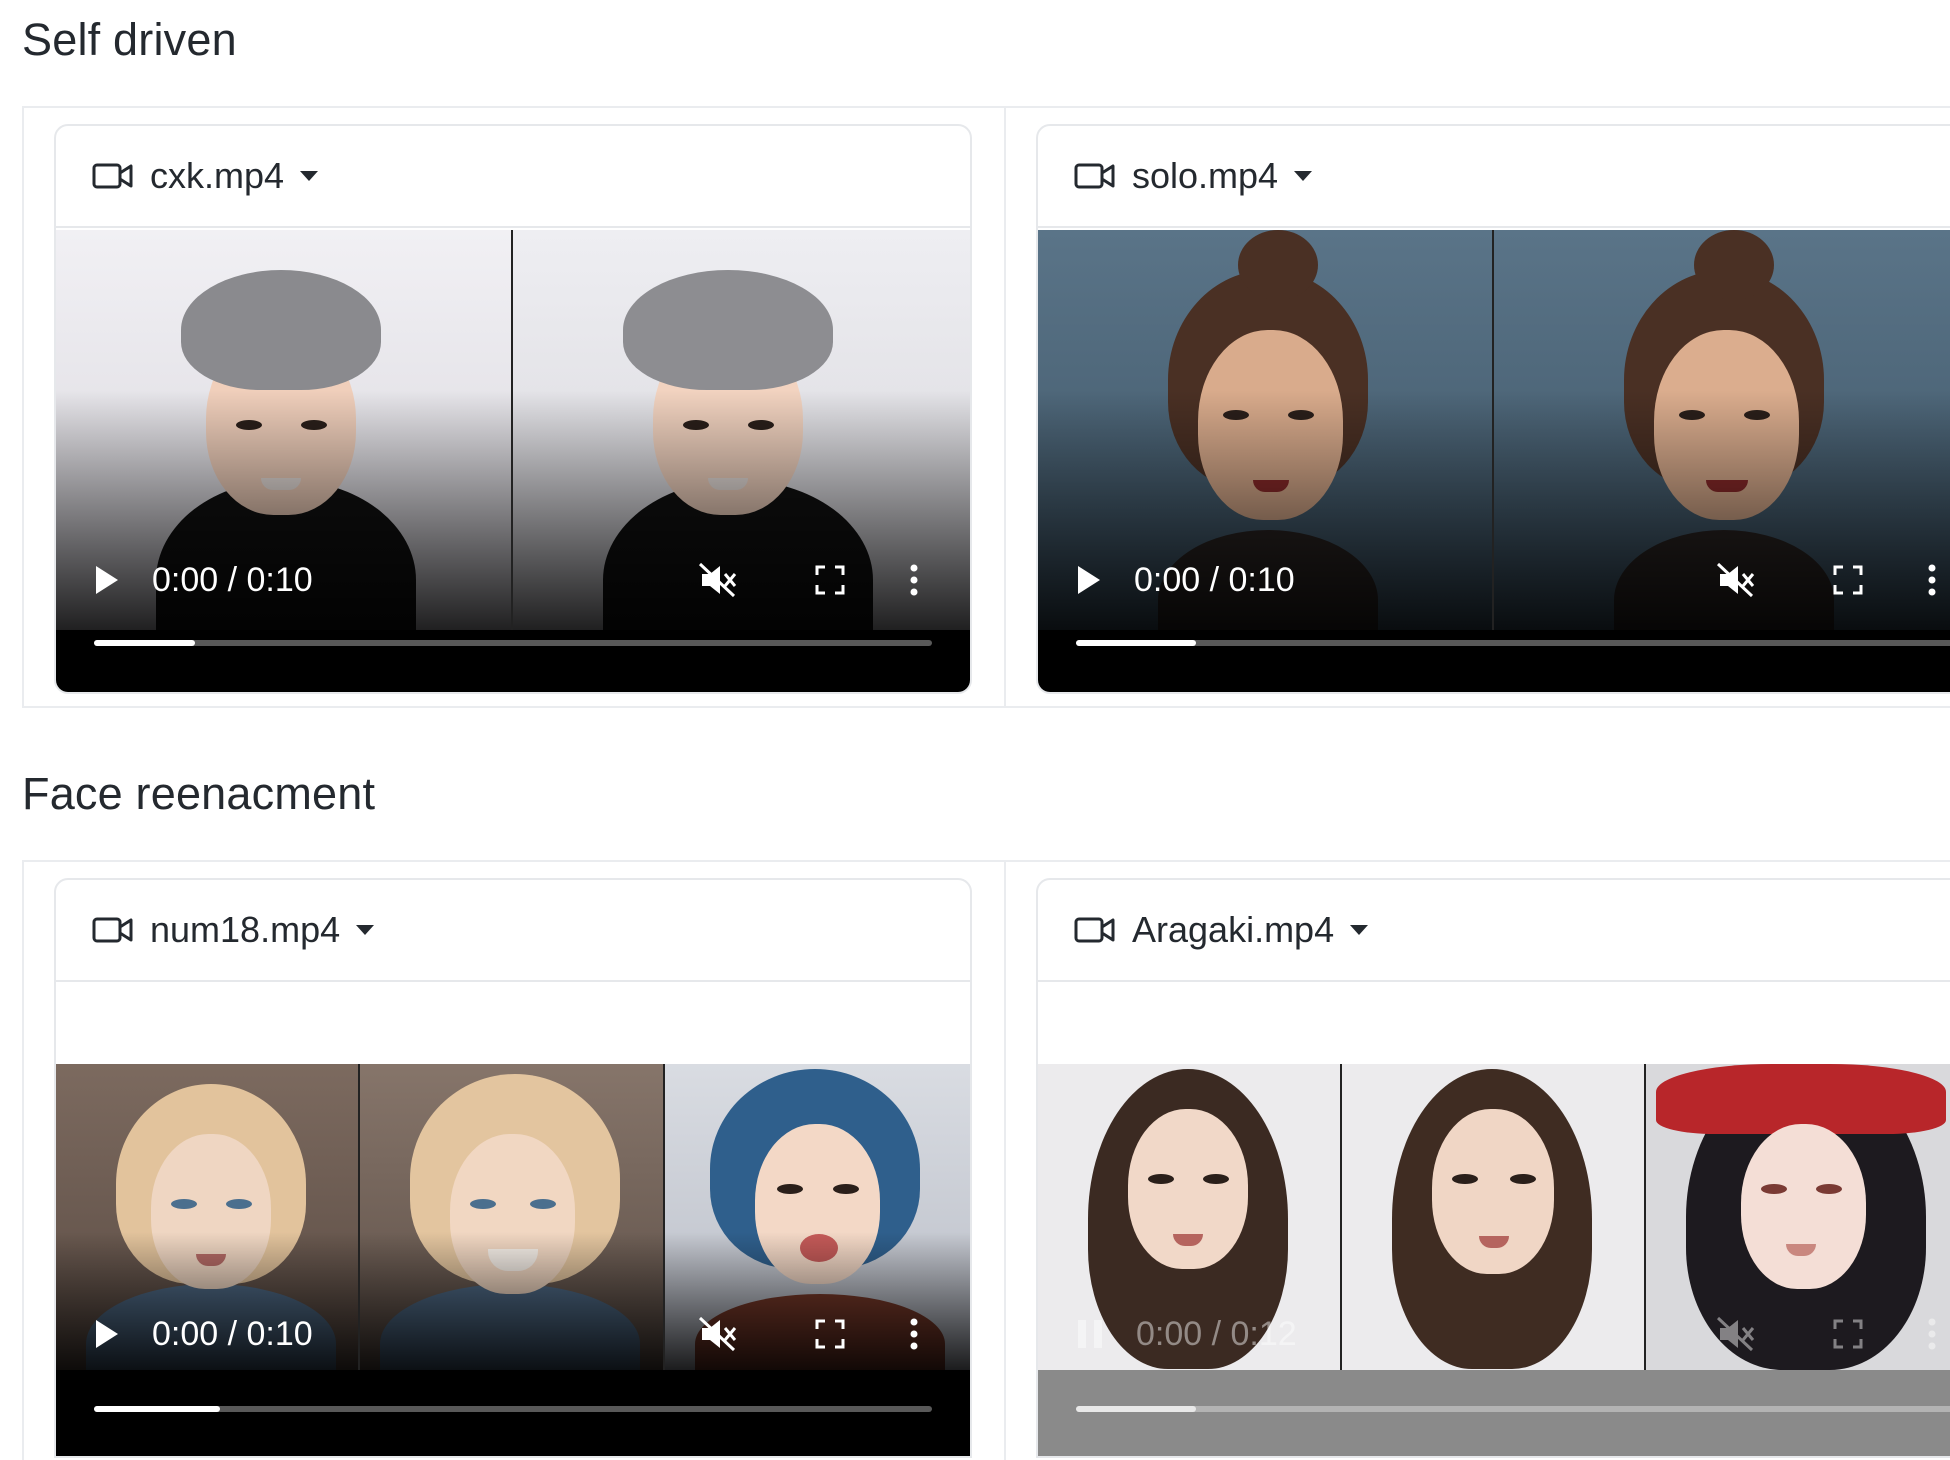  I want to click on time-display: 0:00 / 0:12, so click(1216, 1333).